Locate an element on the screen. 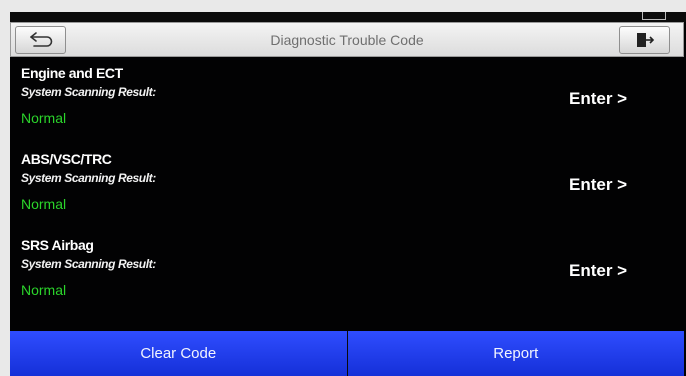  status-bar is located at coordinates (348, 17).